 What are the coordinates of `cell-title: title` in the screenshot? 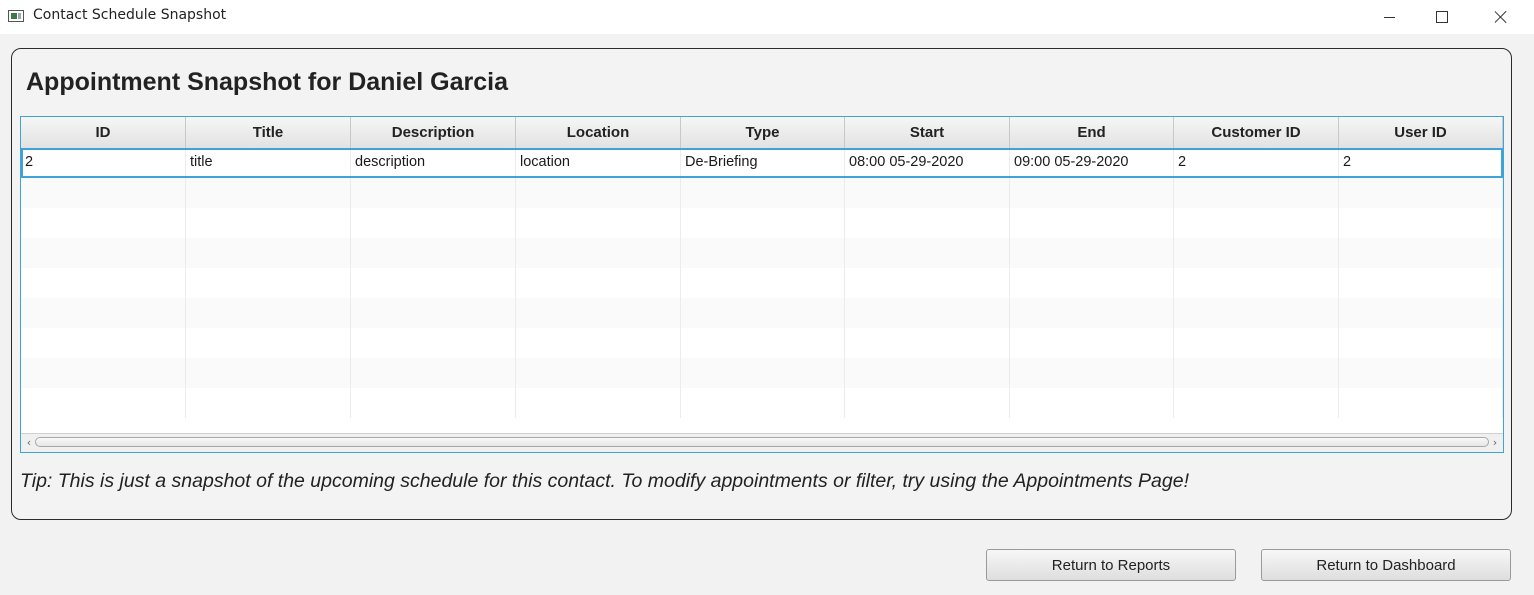 It's located at (268, 163).